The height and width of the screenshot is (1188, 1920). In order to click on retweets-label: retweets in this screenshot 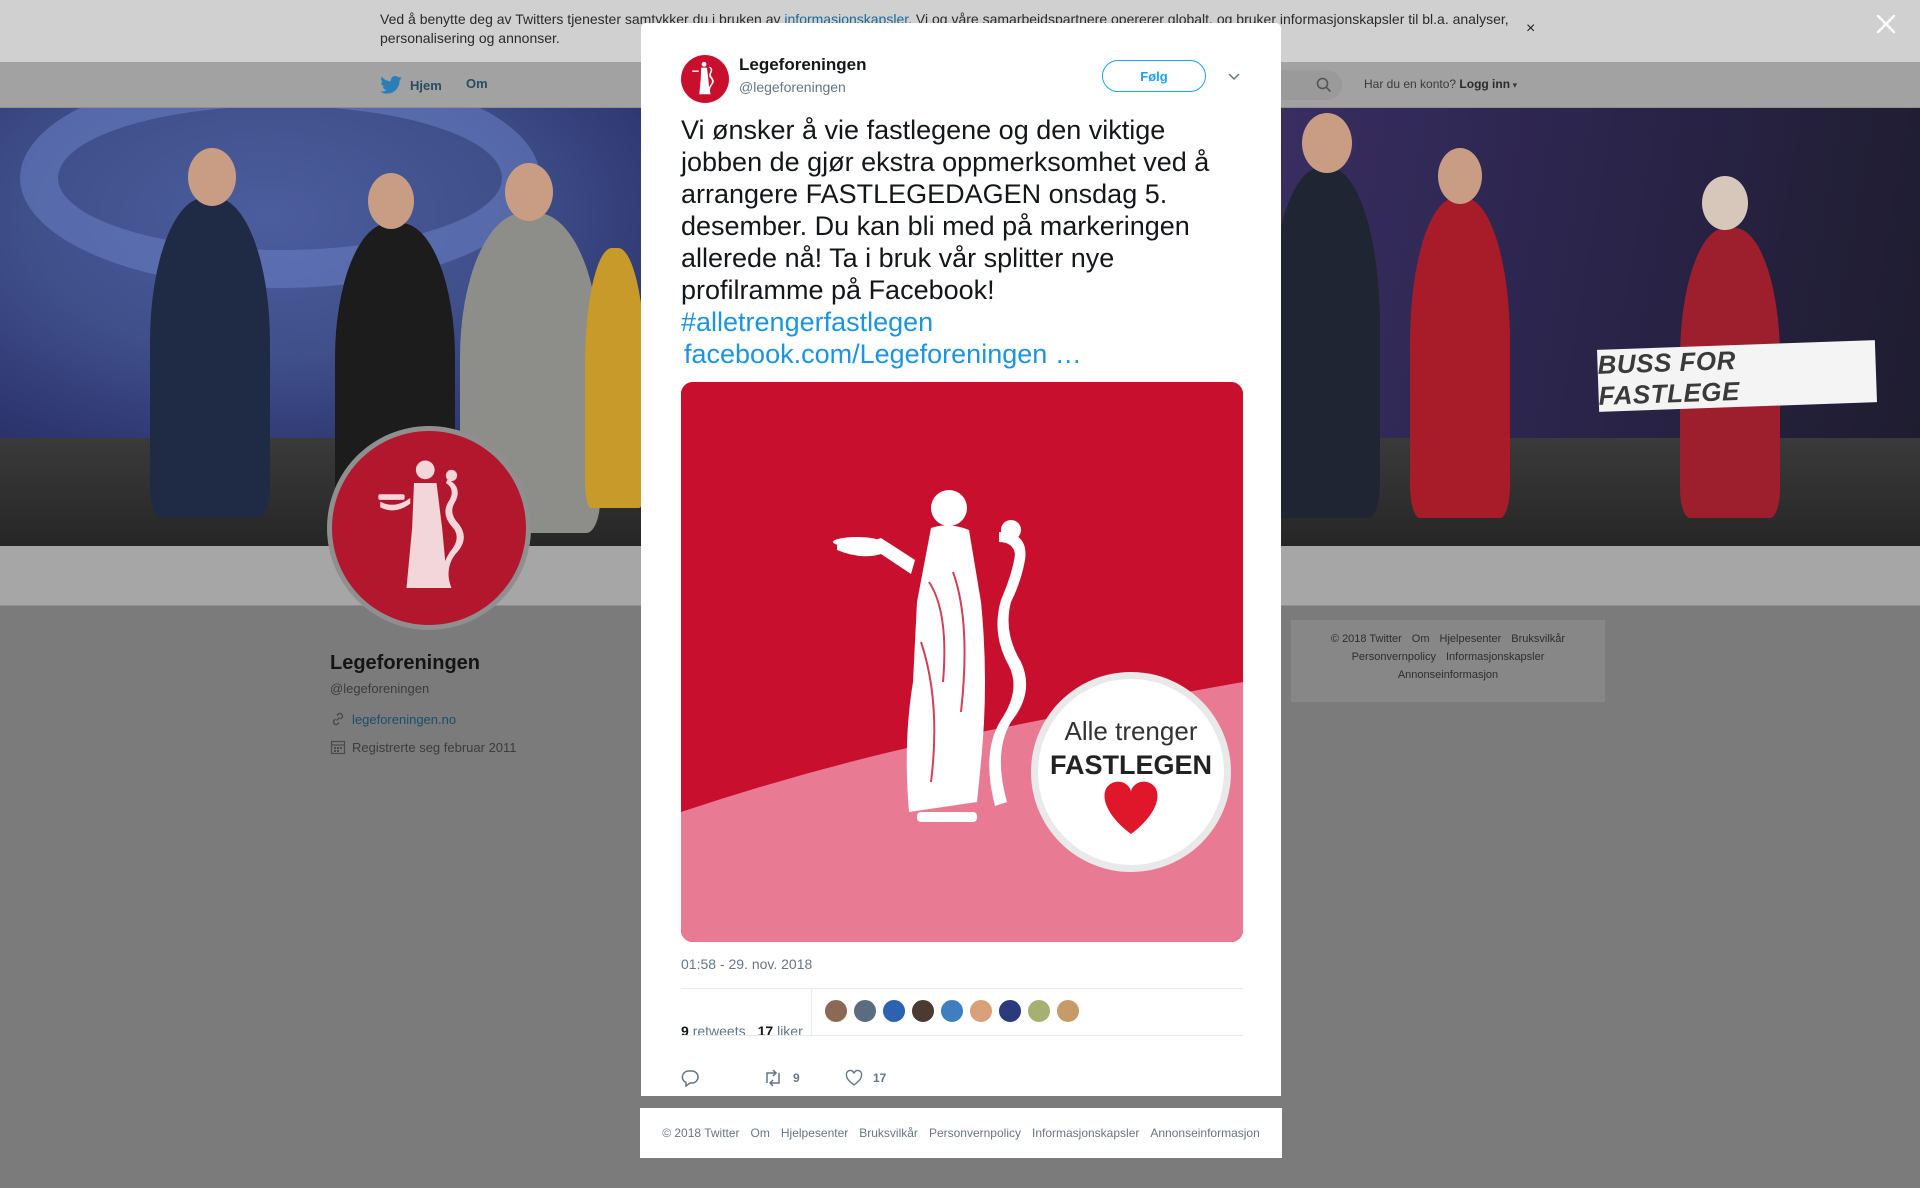, I will do `click(719, 1031)`.